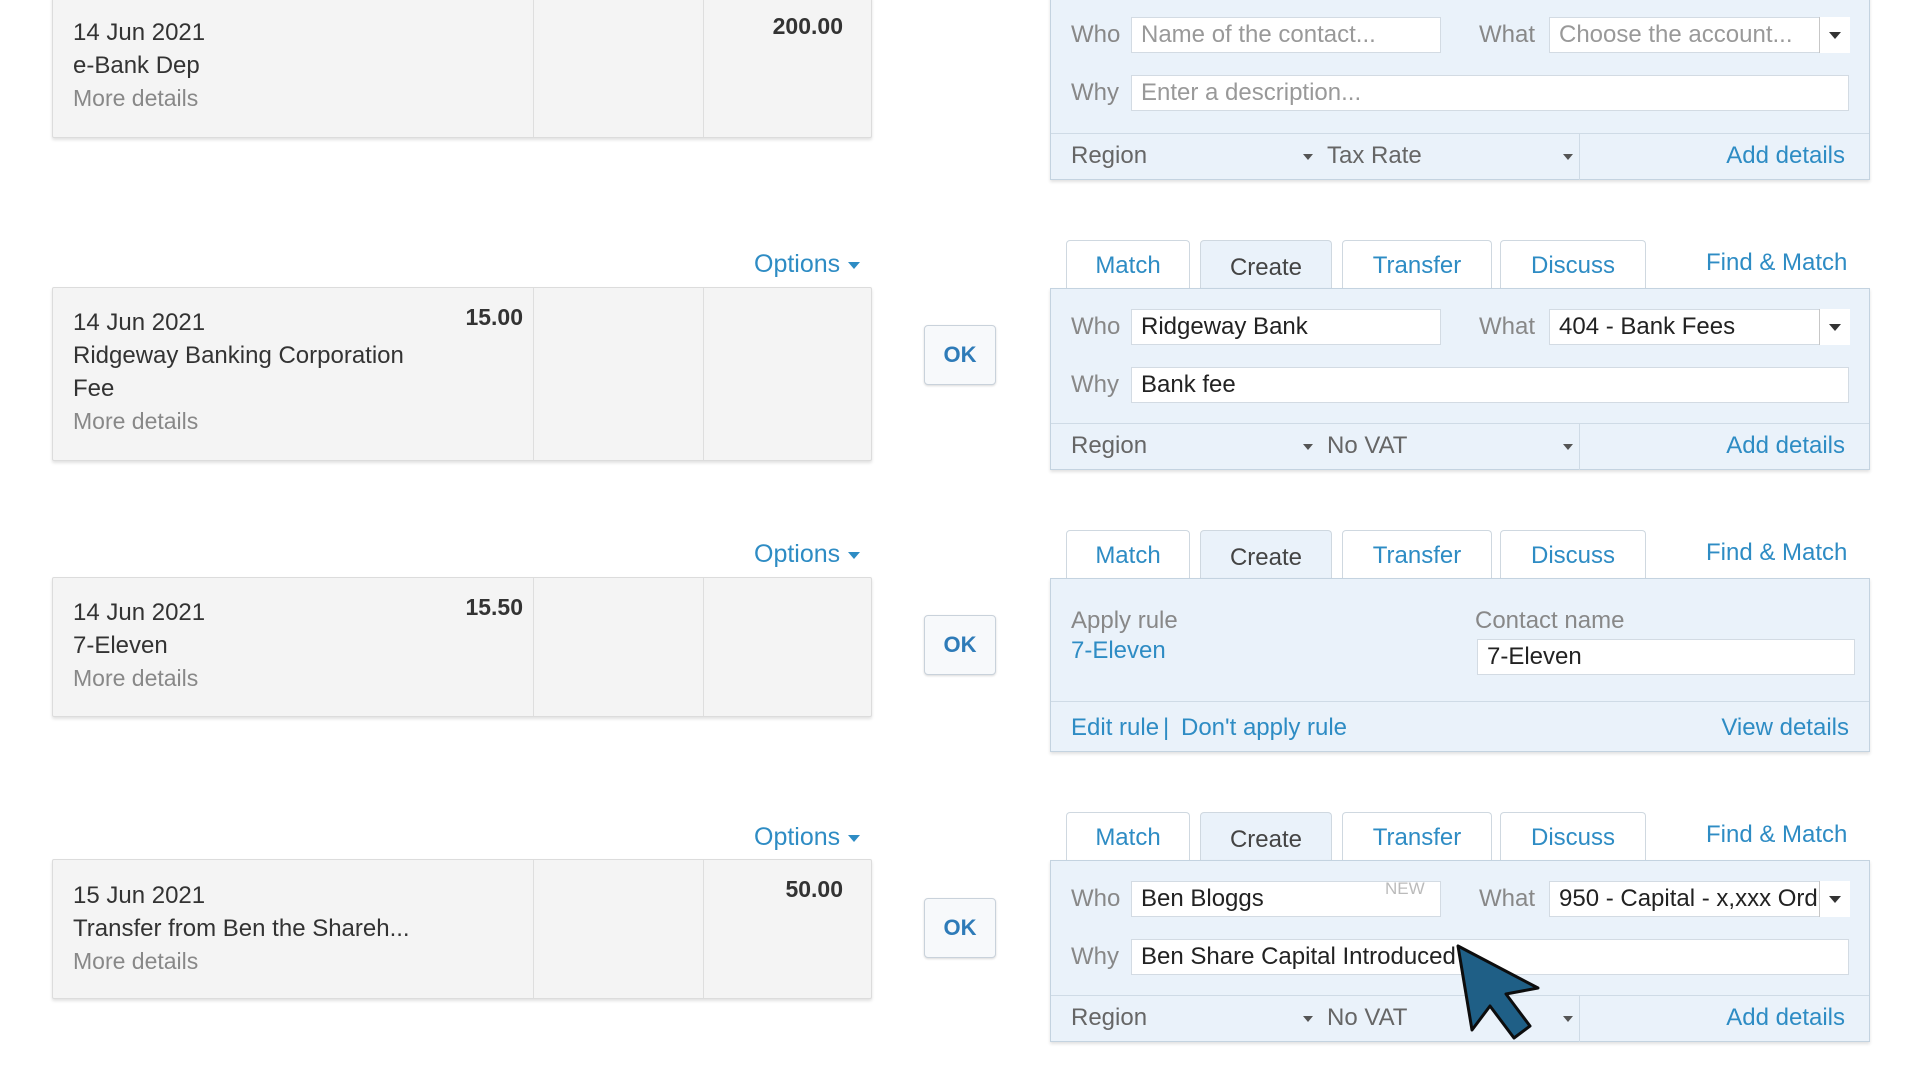 This screenshot has width=1920, height=1080. I want to click on view-details-link: View details, so click(1785, 728).